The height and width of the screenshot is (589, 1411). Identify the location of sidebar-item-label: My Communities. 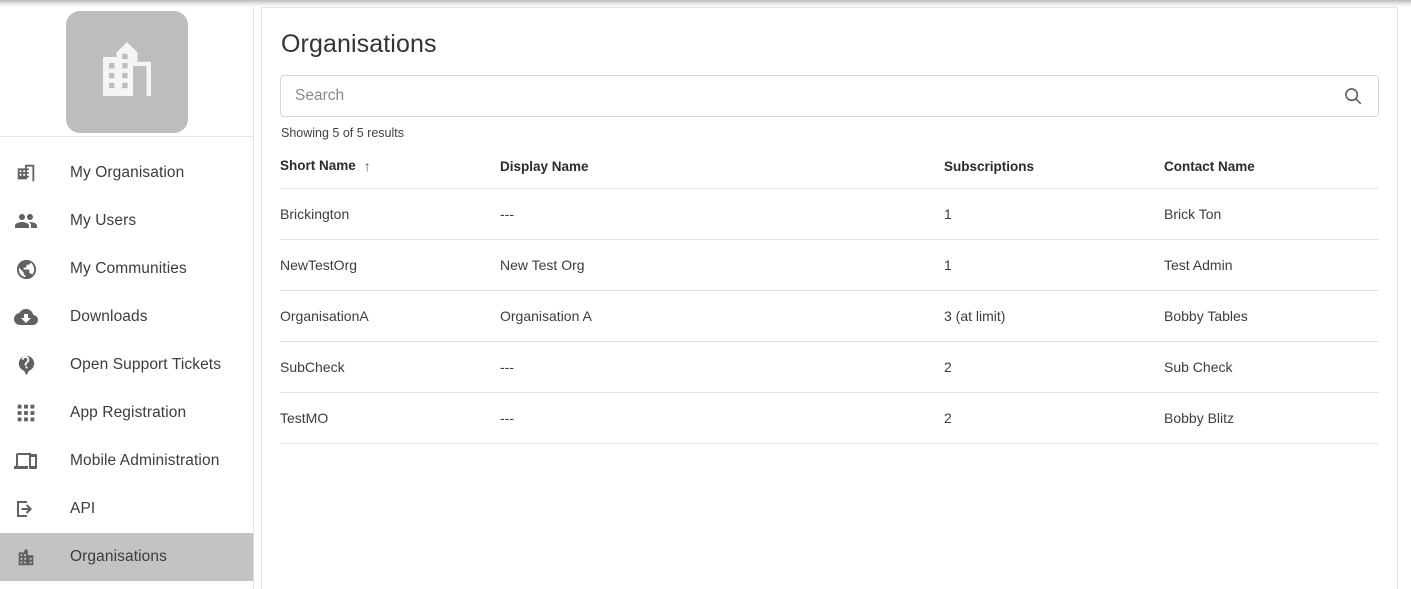
(128, 268).